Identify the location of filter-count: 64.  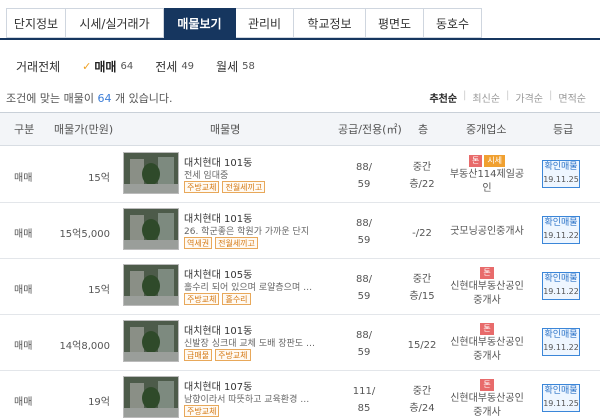
(127, 66).